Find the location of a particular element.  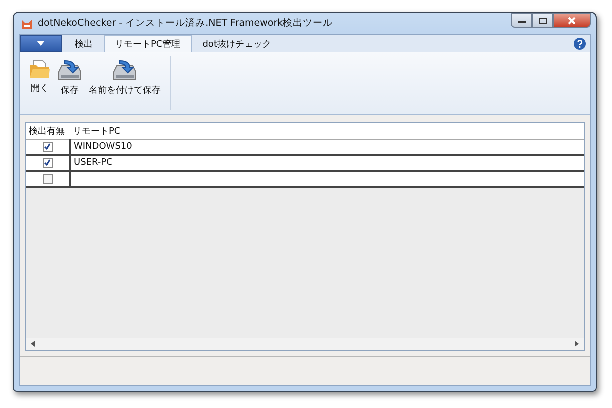

tab: リモートPC管理 is located at coordinates (148, 43).